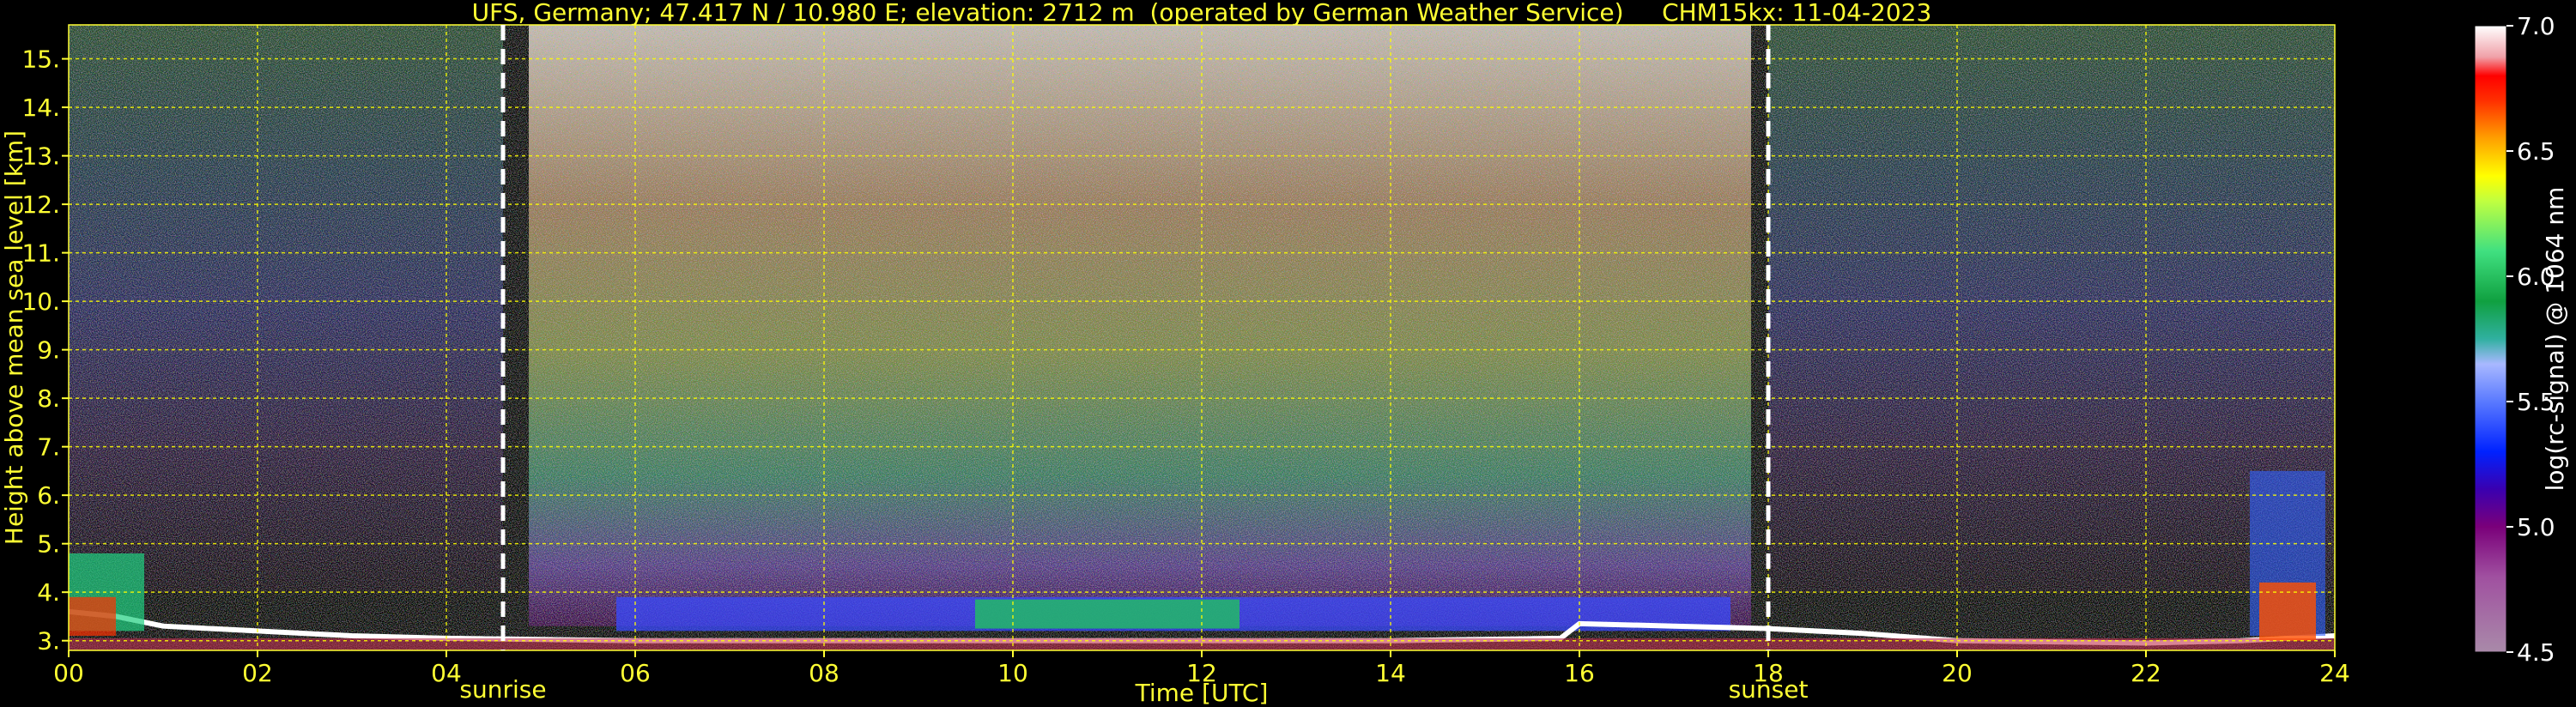  What do you see at coordinates (92, 616) in the screenshot?
I see `cloud-early-core` at bounding box center [92, 616].